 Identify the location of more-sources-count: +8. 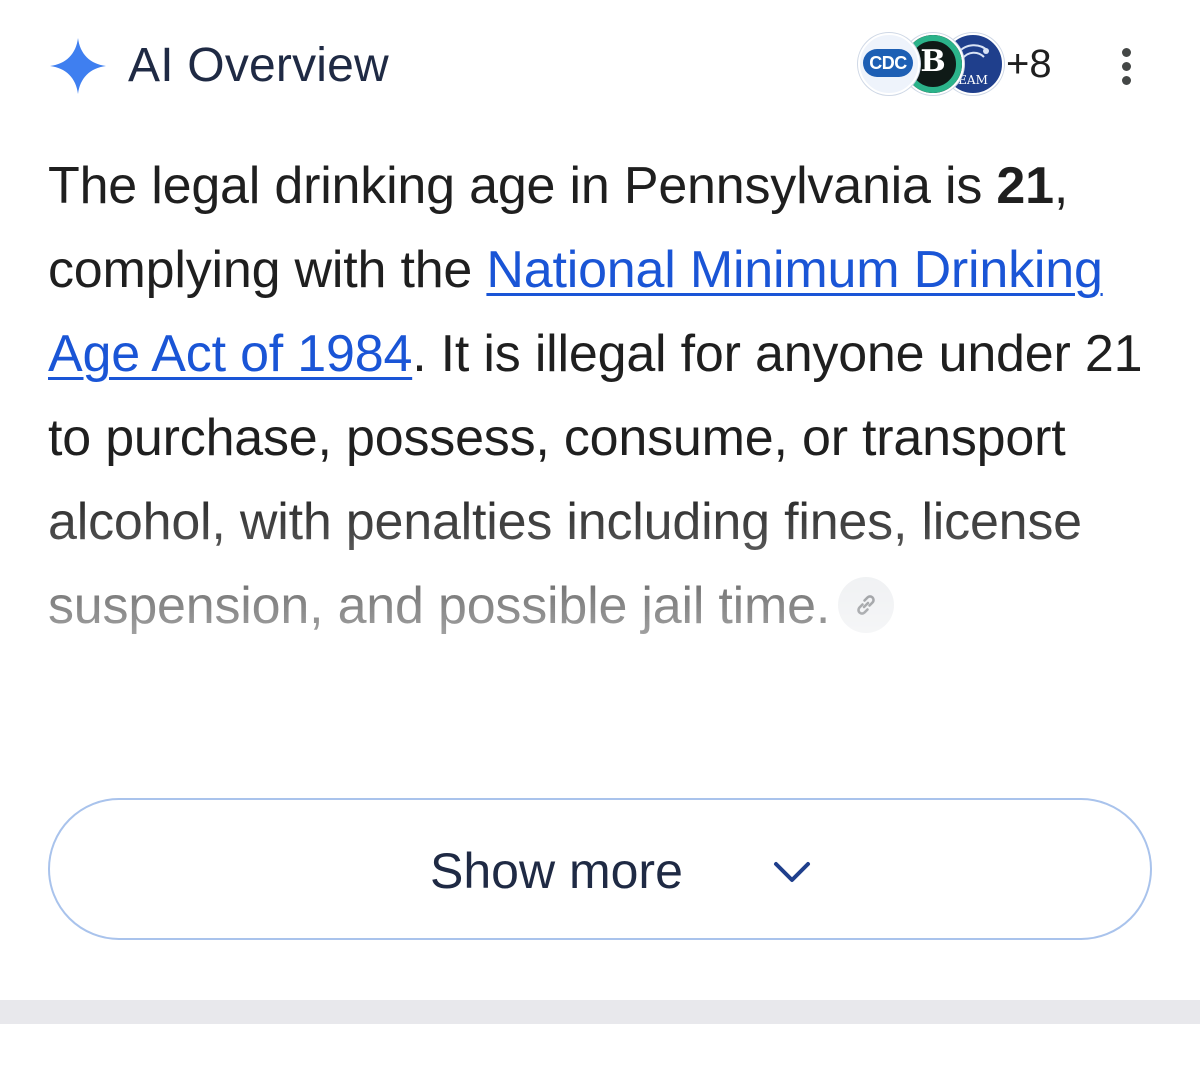
(1029, 64).